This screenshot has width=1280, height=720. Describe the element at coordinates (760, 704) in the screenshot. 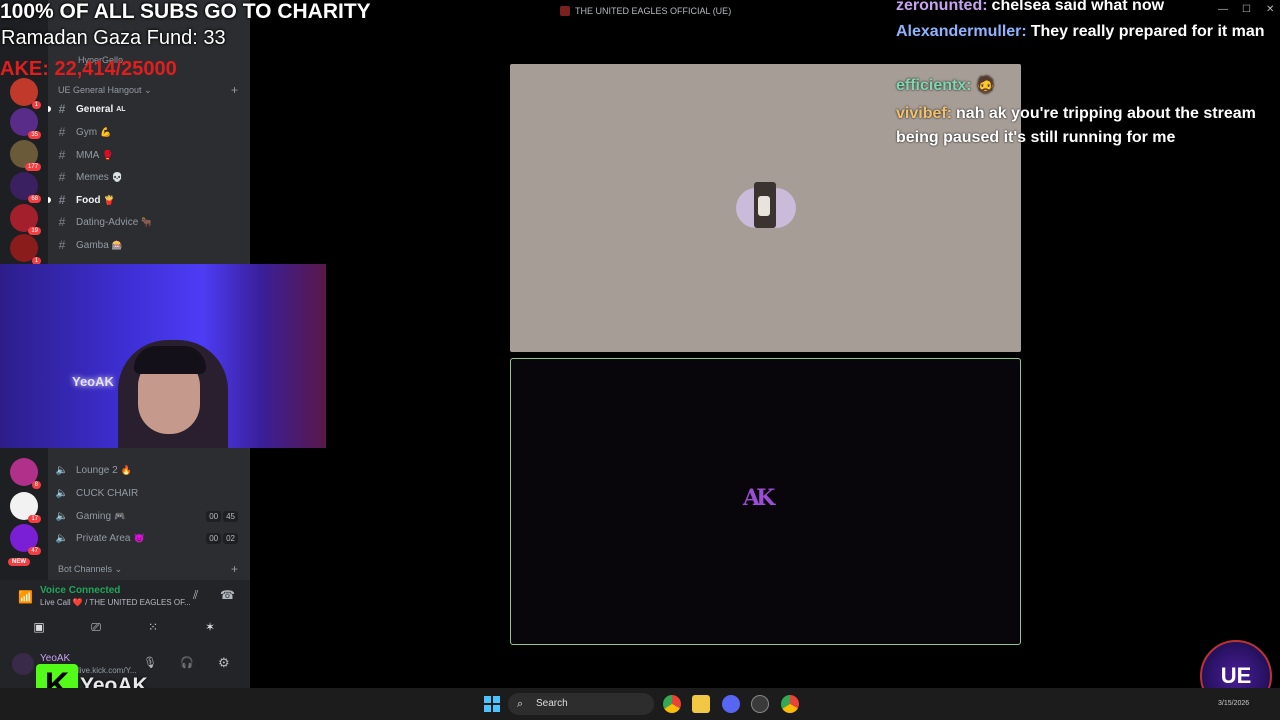

I see `obs-icon` at that location.